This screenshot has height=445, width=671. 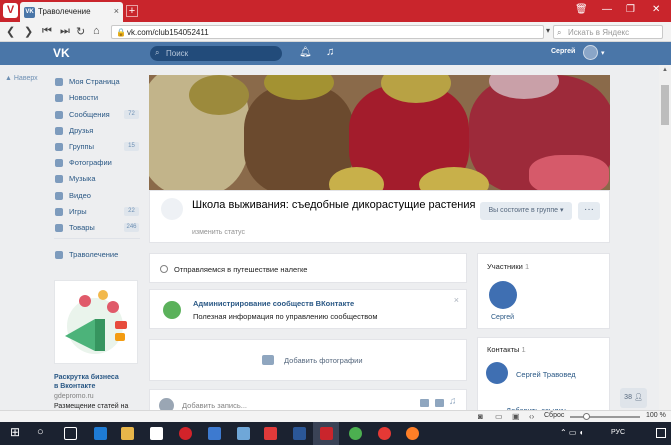 I want to click on home-icon: ⌂, so click(x=96, y=31).